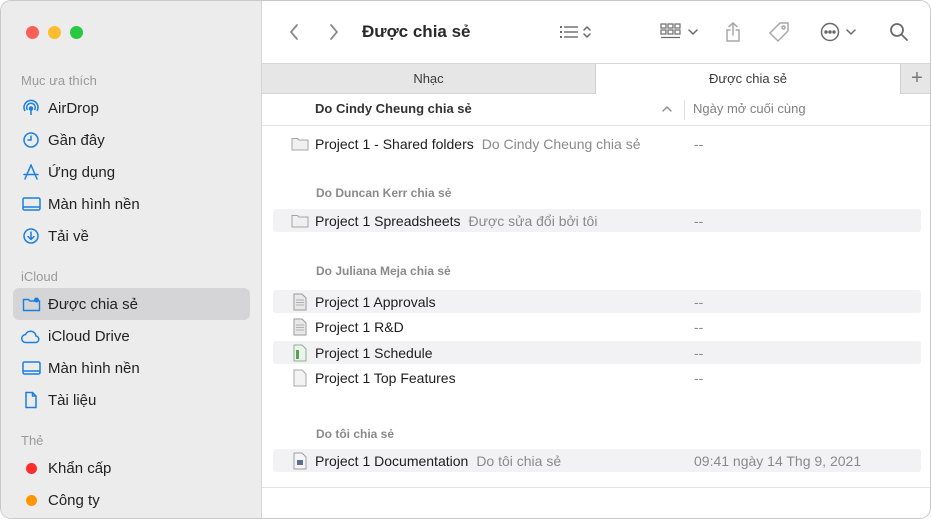  I want to click on plus-icon: +, so click(917, 78).